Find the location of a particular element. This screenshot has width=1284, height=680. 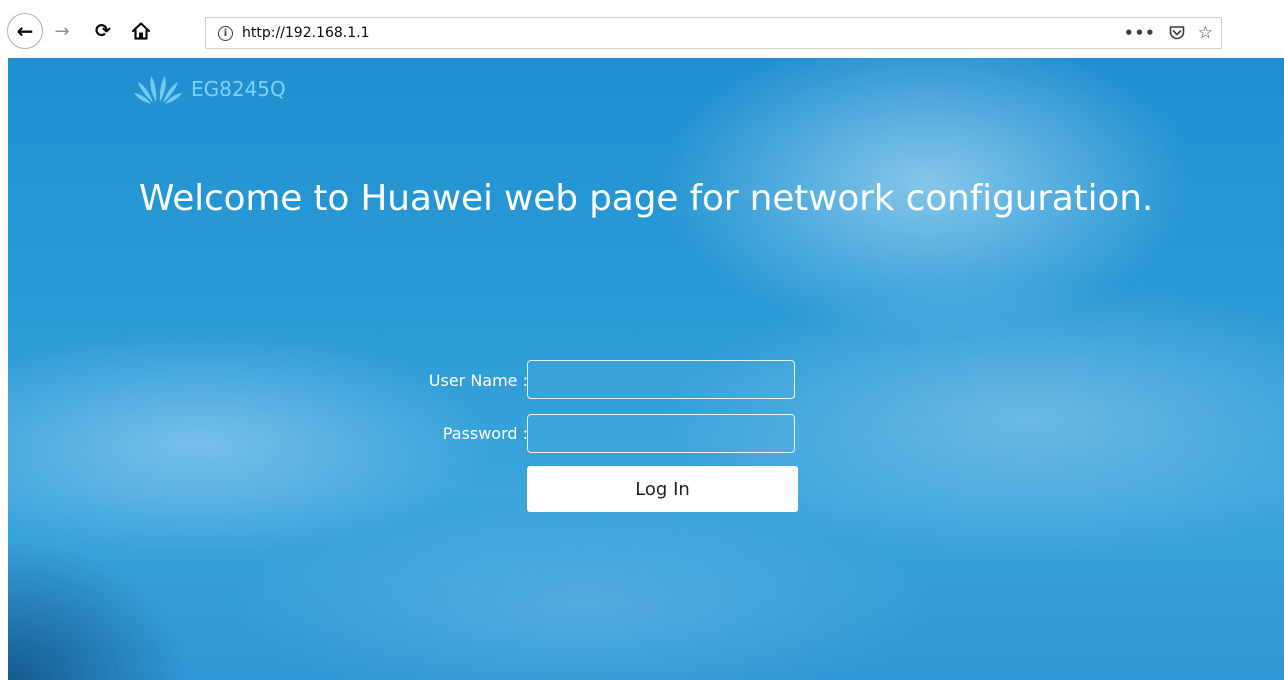

star-icon: ☆ is located at coordinates (1205, 33).